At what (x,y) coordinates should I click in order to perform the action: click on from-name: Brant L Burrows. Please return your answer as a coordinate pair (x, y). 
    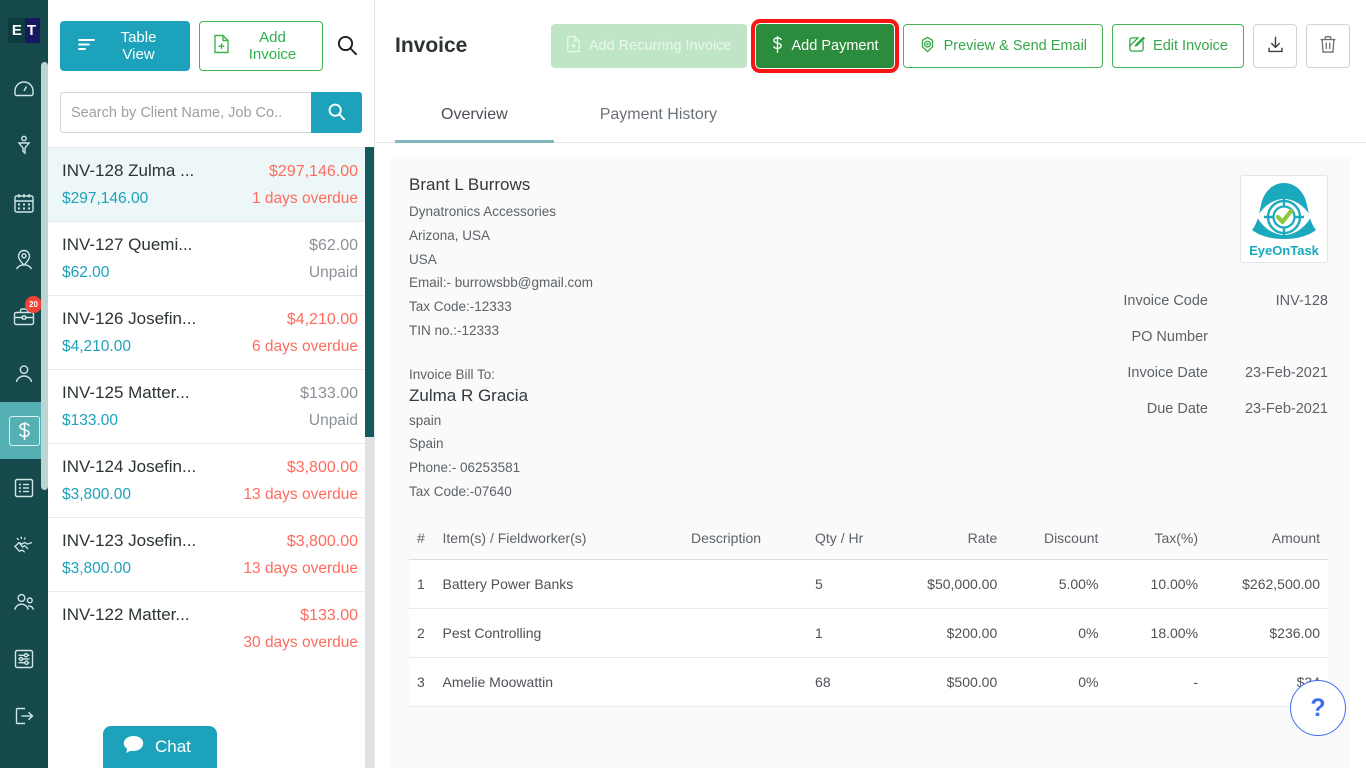
    Looking at the image, I should click on (470, 184).